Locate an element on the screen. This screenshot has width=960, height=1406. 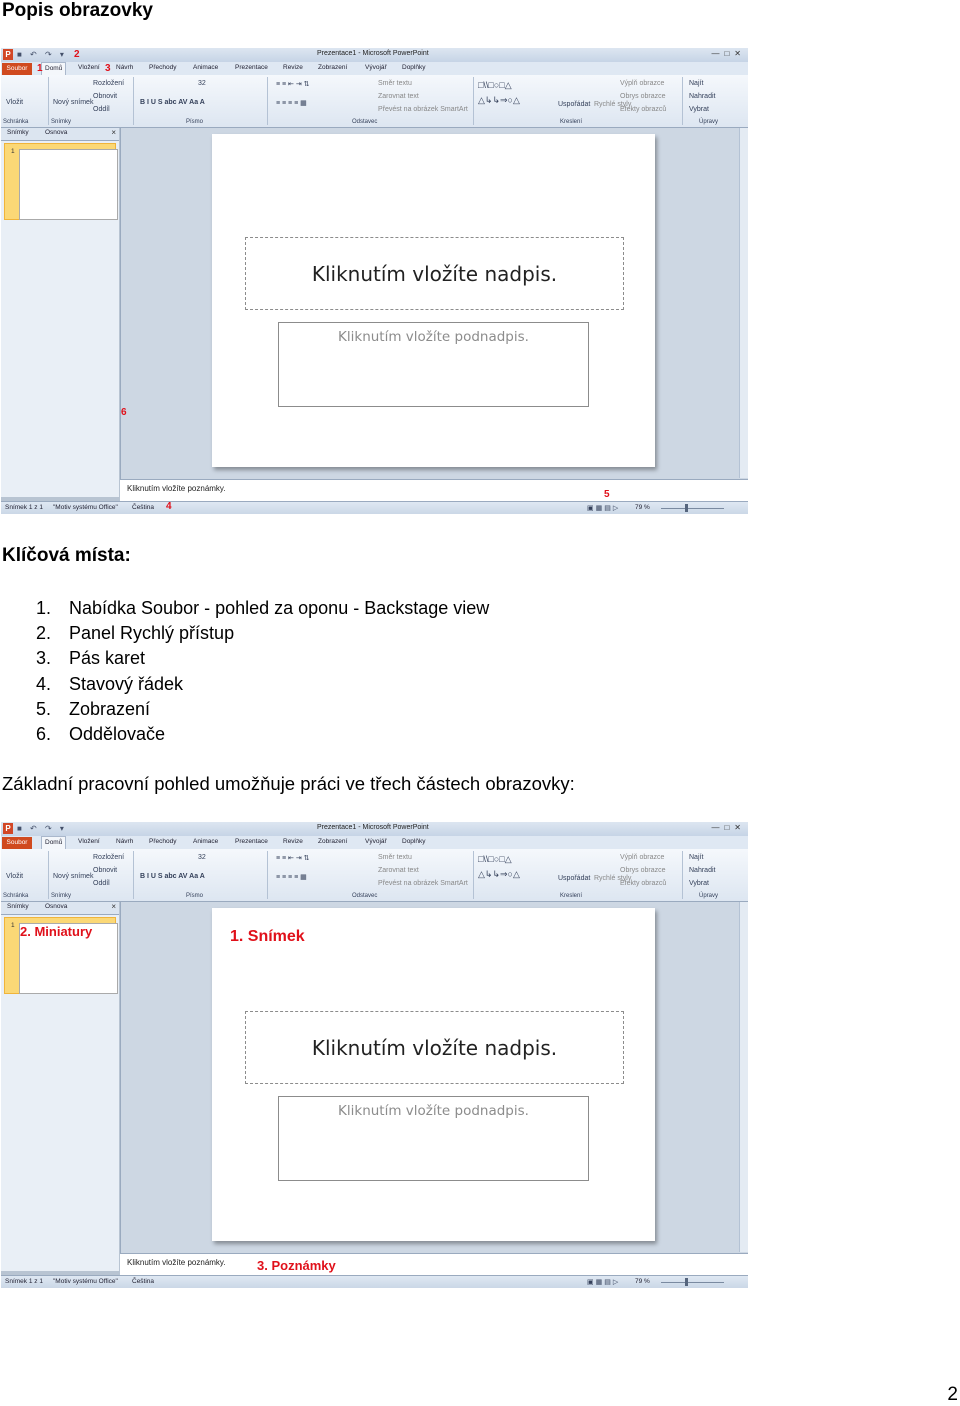
list-item: 5. Zobrazení is located at coordinates (93, 708).